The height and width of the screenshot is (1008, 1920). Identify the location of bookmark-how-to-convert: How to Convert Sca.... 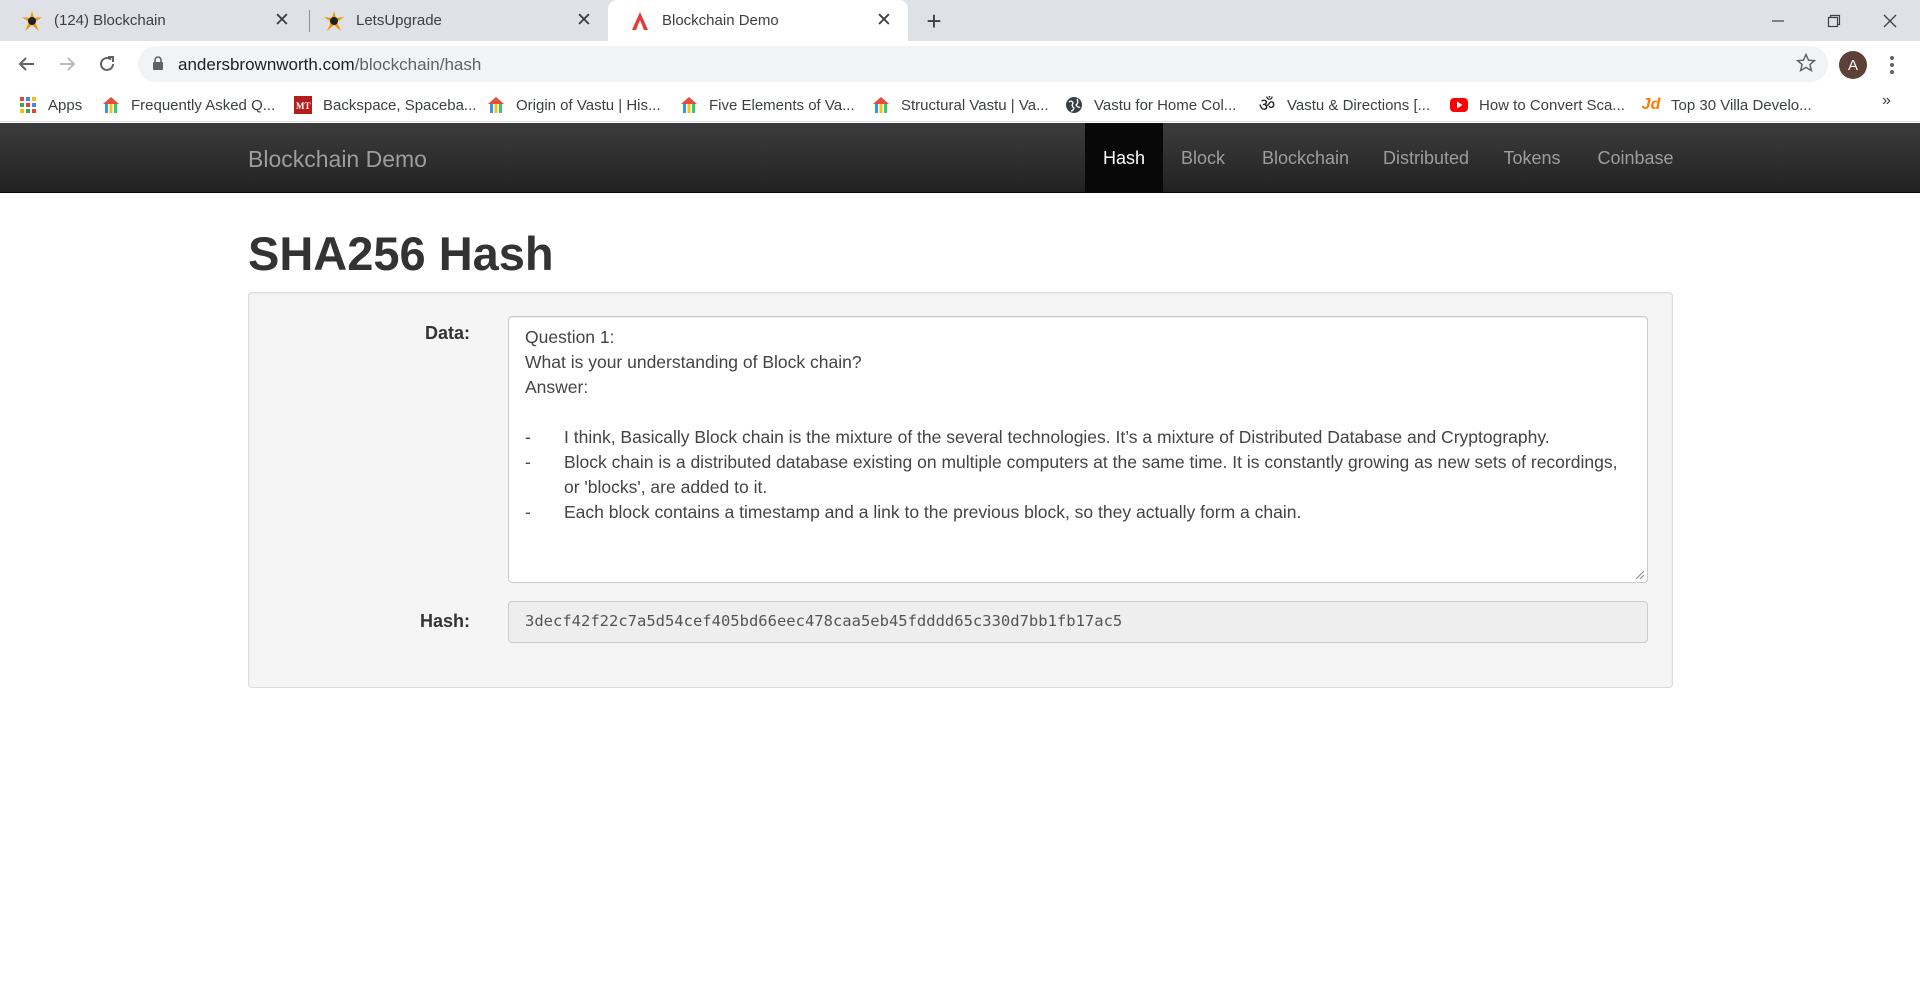
(1537, 105).